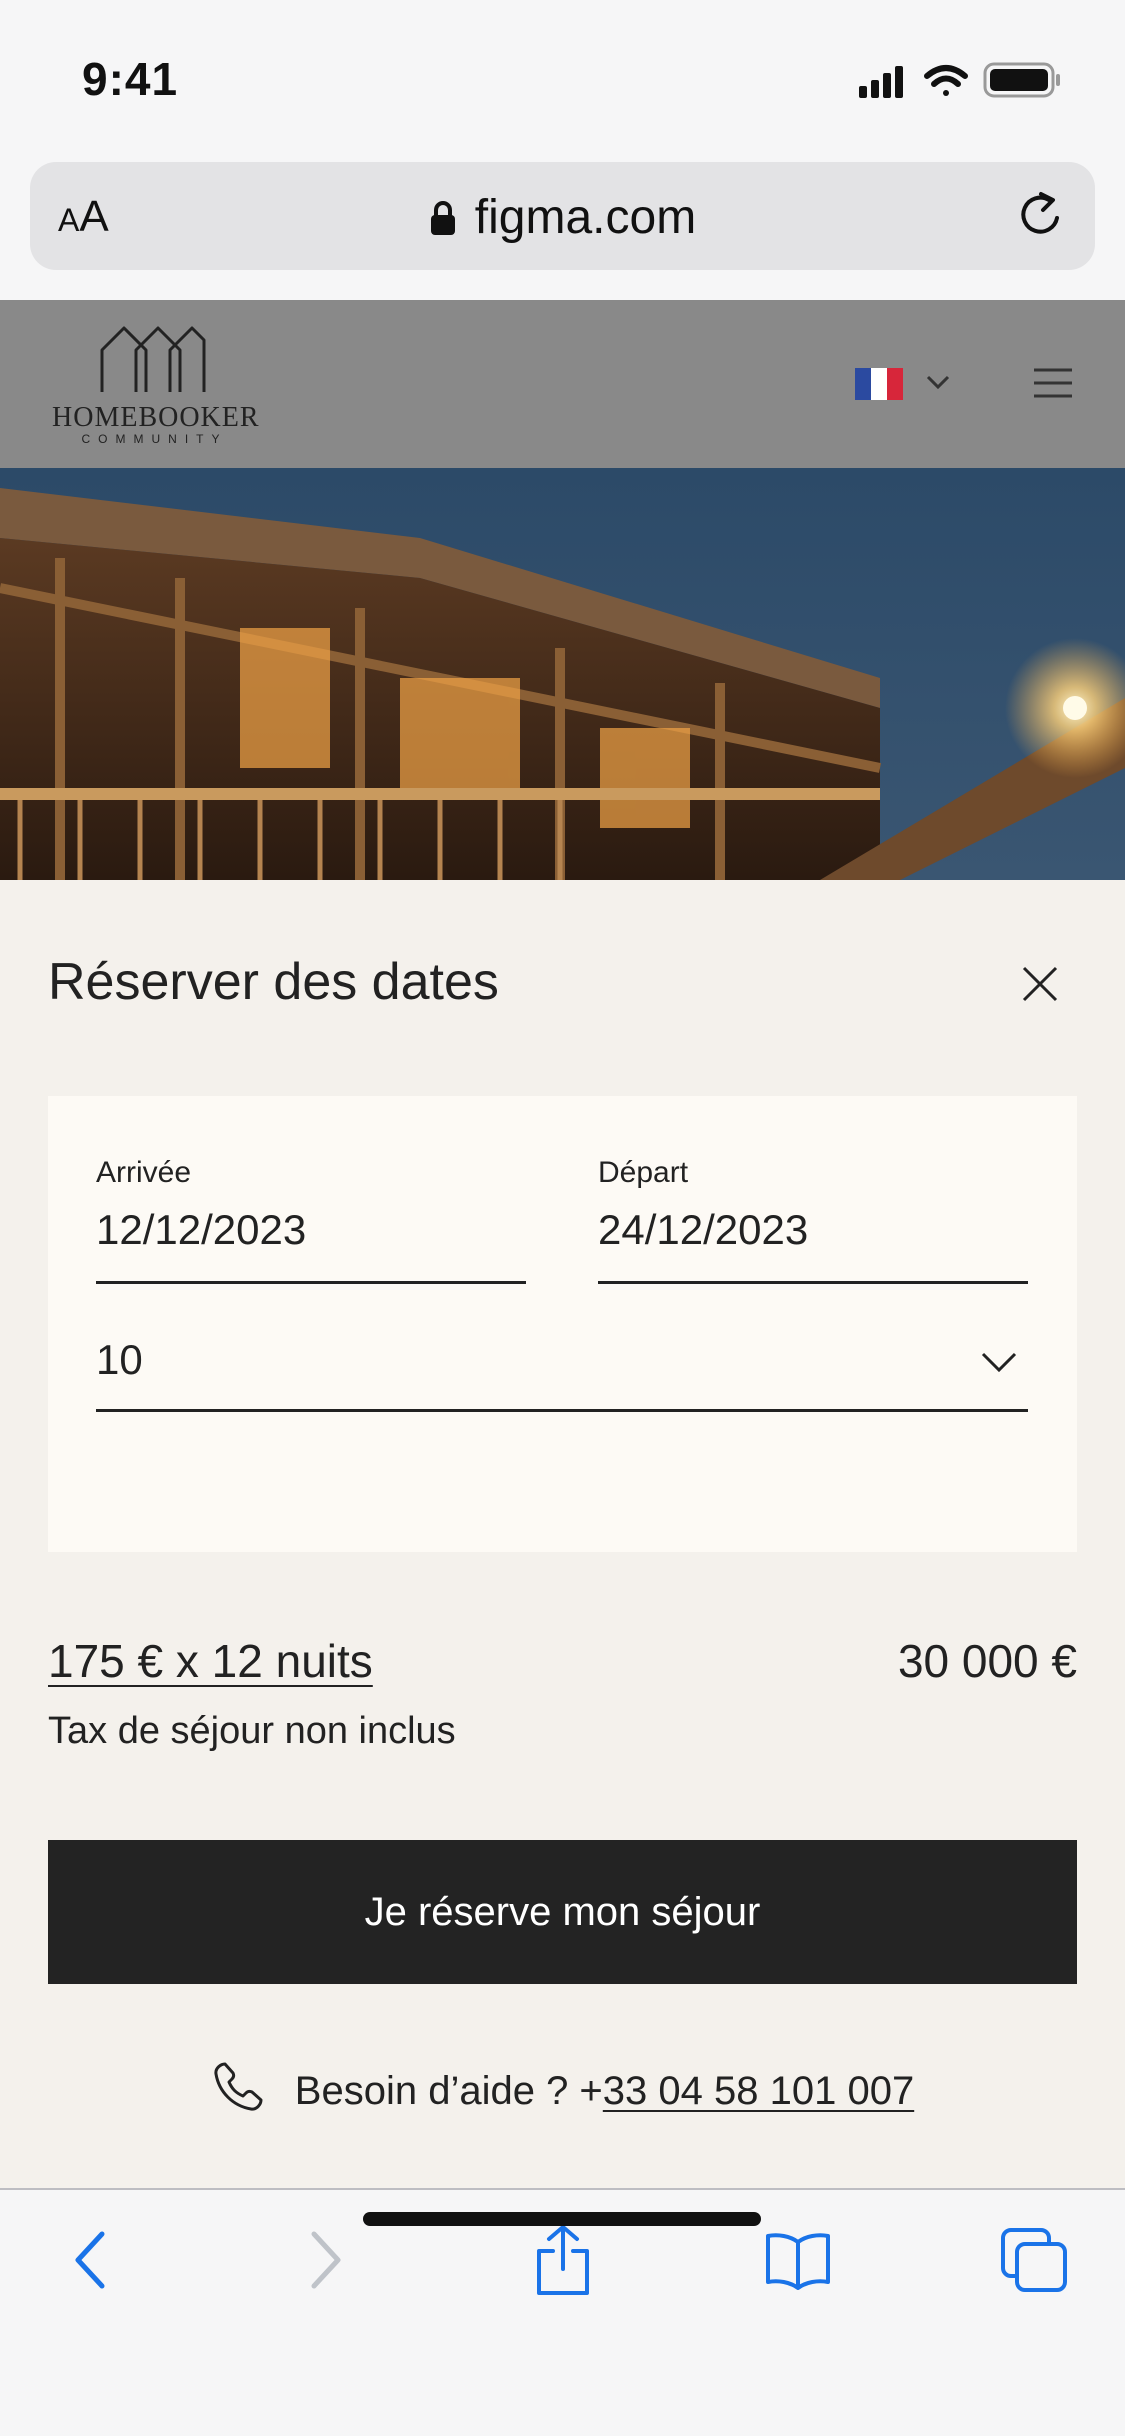 This screenshot has width=1125, height=2436. Describe the element at coordinates (585, 217) in the screenshot. I see `domain-text: figma.com` at that location.